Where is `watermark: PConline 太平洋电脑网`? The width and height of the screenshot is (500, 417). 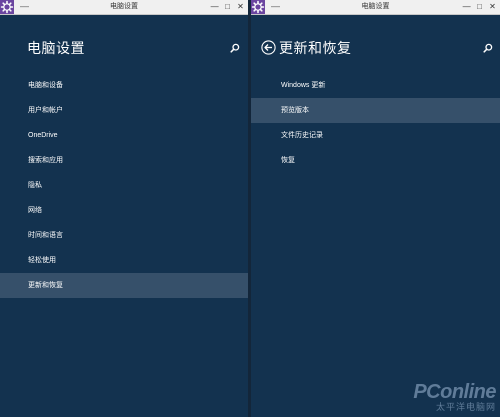
watermark: PConline 太平洋电脑网 is located at coordinates (454, 397).